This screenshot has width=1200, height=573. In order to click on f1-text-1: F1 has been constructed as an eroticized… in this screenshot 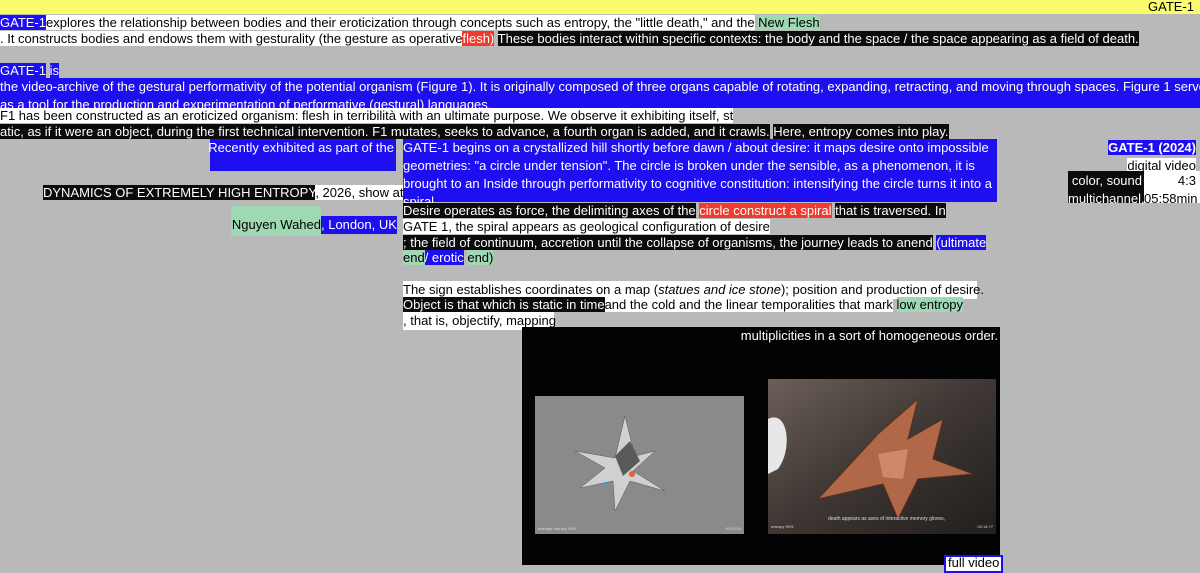, I will do `click(367, 115)`.